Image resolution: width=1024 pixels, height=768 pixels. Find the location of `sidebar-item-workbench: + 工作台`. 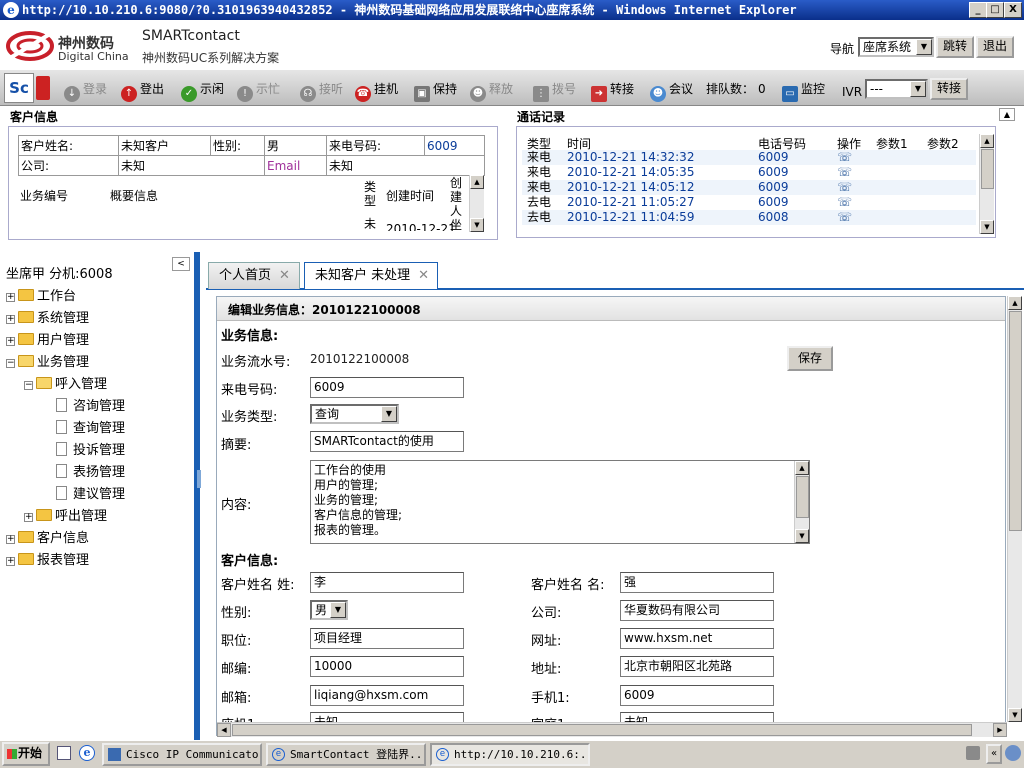

sidebar-item-workbench: + 工作台 is located at coordinates (41, 297).